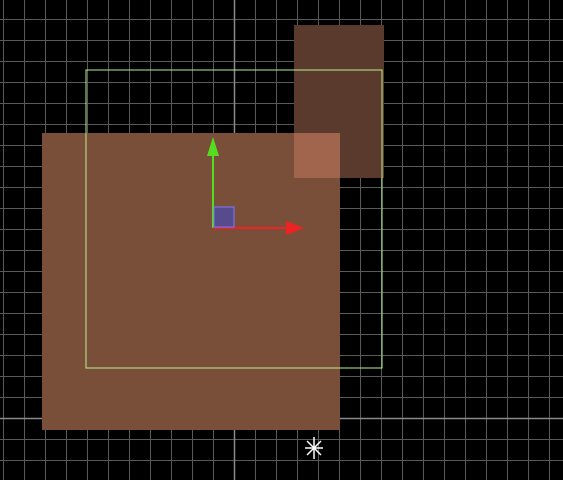 The height and width of the screenshot is (480, 563). What do you see at coordinates (314, 448) in the screenshot?
I see `sparkle-cursor-icon` at bounding box center [314, 448].